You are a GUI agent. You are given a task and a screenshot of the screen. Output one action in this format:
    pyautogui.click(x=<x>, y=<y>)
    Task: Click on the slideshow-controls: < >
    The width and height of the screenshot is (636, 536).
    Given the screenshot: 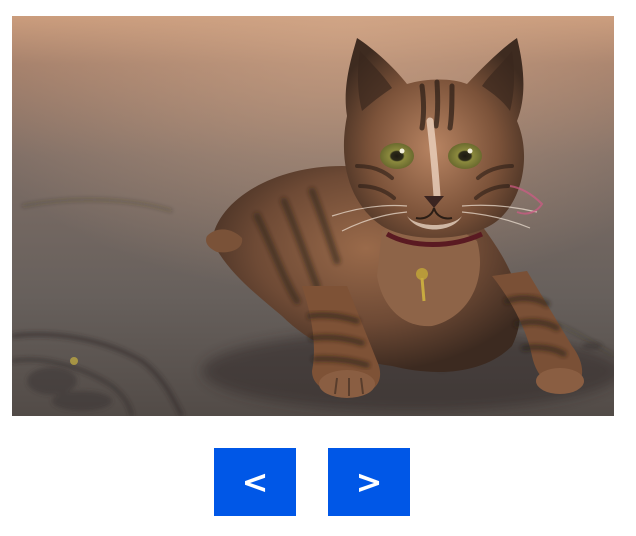 What is the action you would take?
    pyautogui.click(x=312, y=482)
    